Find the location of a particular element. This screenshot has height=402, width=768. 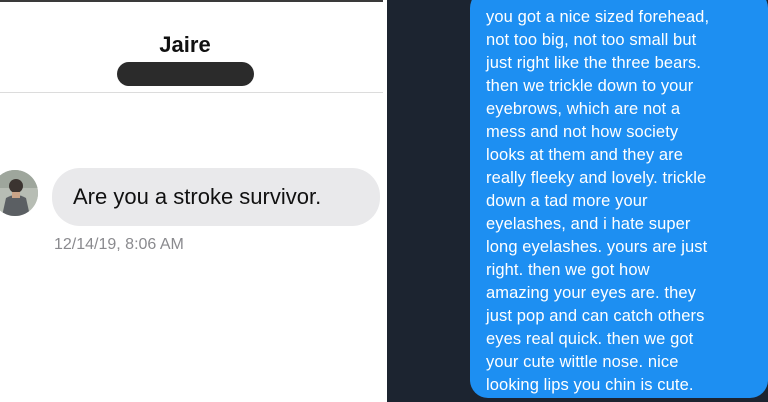

redacted-contact-detail is located at coordinates (185, 74).